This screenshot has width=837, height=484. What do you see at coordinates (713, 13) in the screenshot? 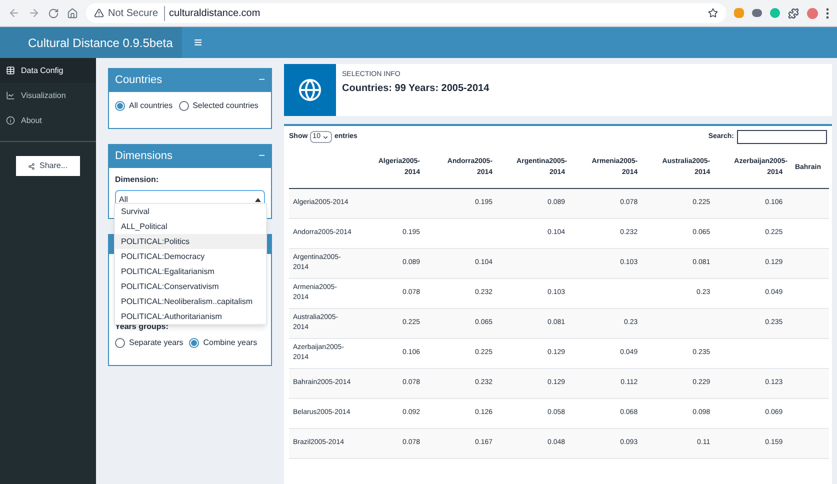
I see `bookmark-star-icon` at bounding box center [713, 13].